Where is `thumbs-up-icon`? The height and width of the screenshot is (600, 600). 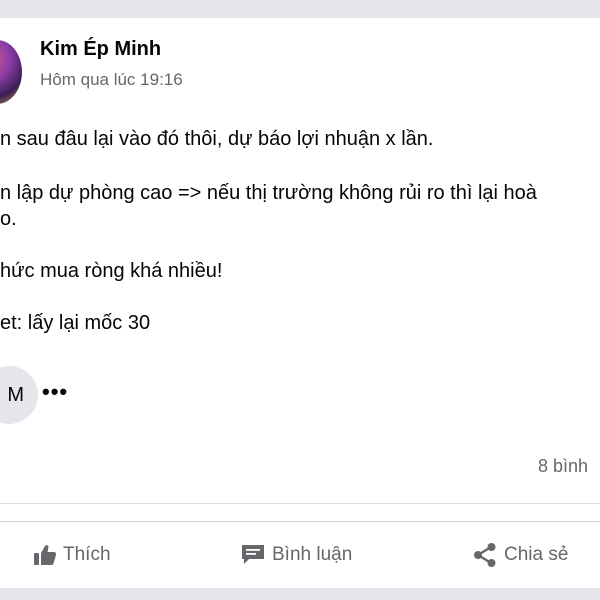
thumbs-up-icon is located at coordinates (45, 555).